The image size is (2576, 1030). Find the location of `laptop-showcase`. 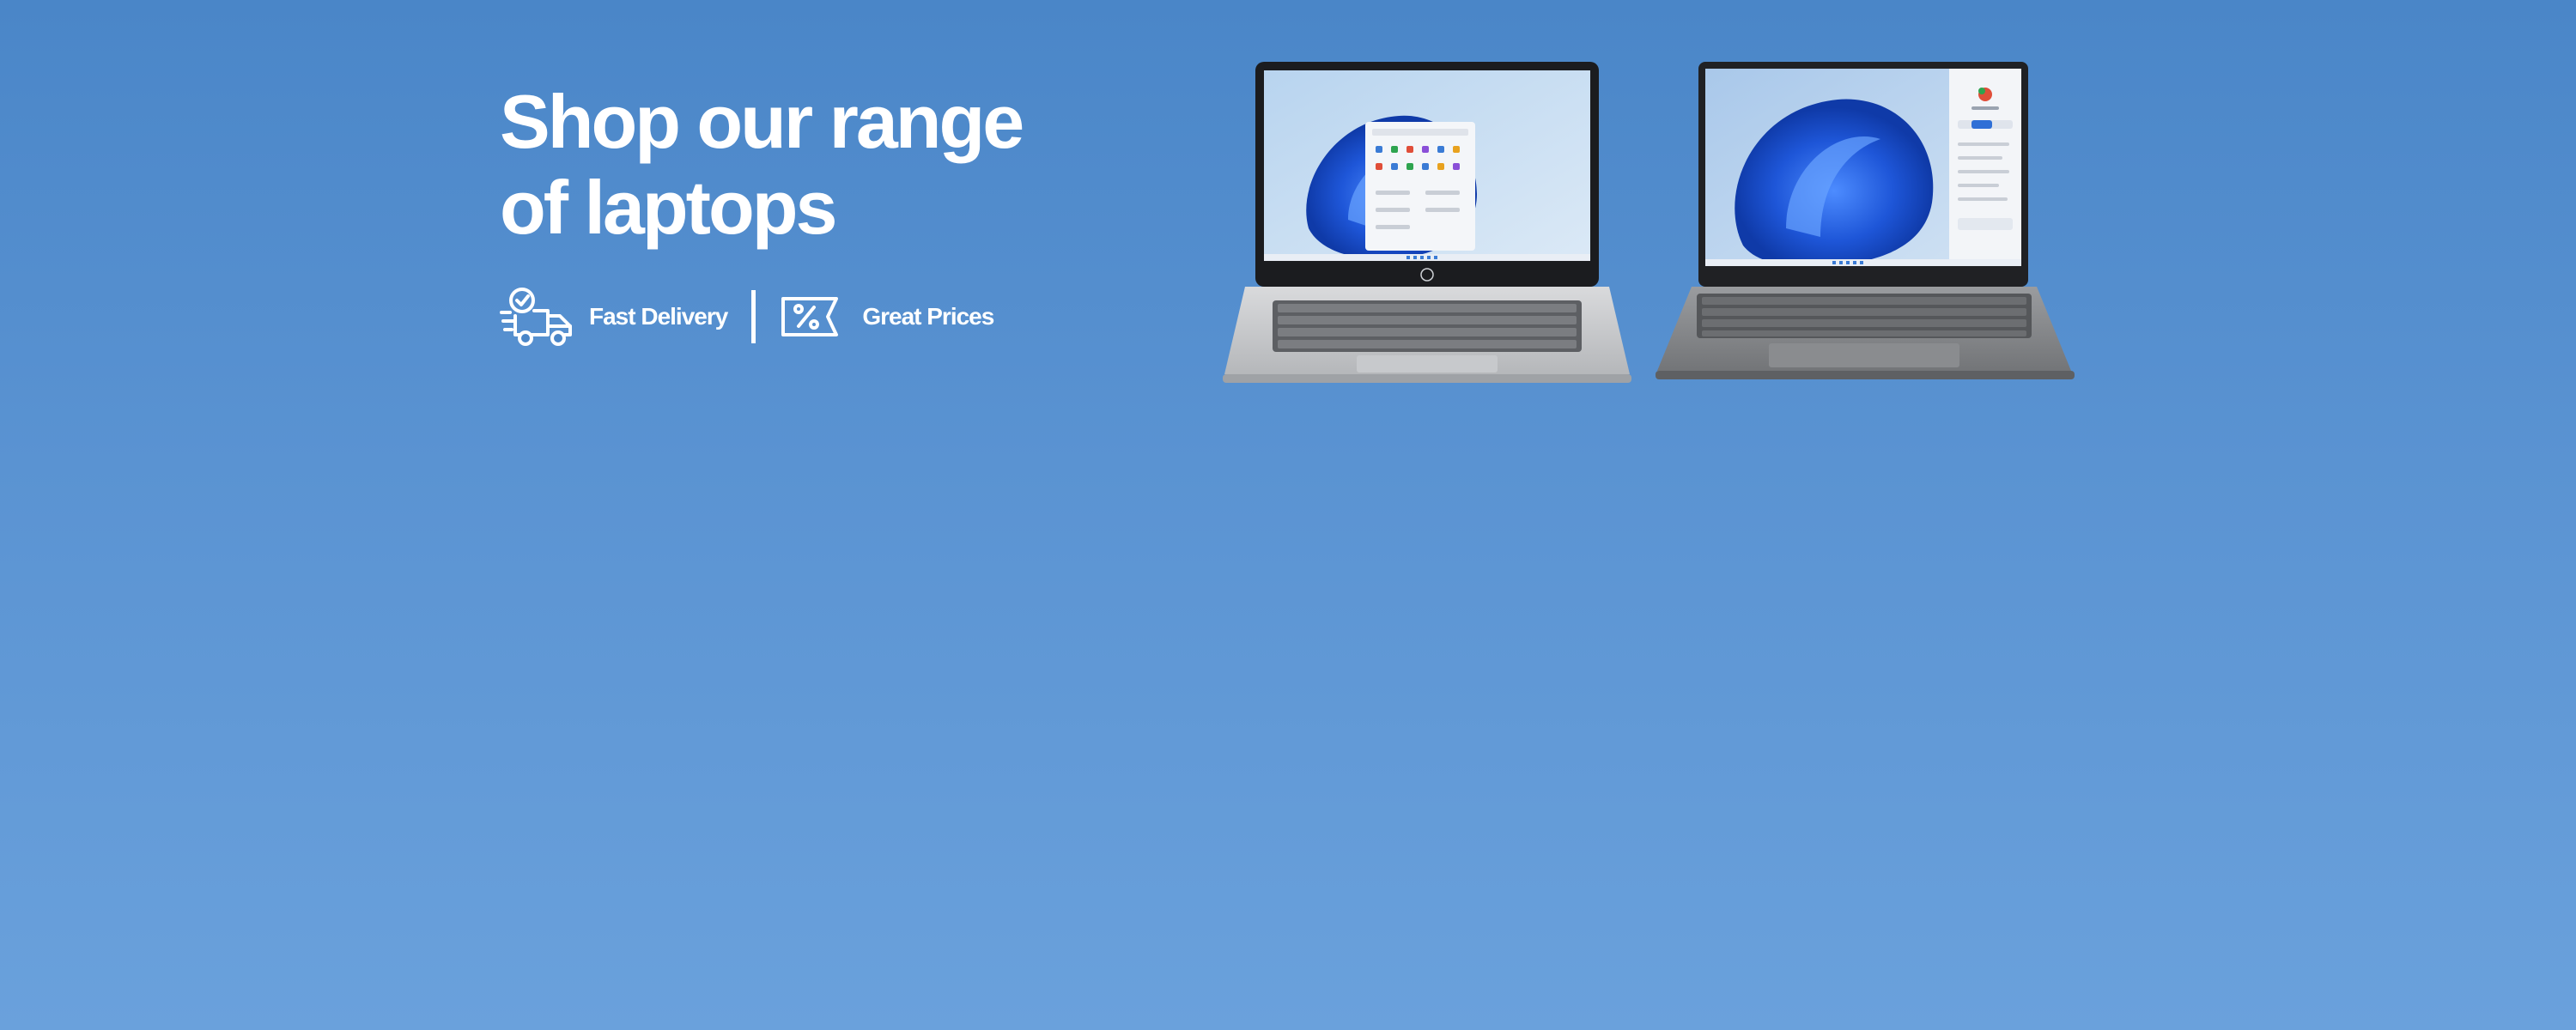

laptop-showcase is located at coordinates (1653, 224).